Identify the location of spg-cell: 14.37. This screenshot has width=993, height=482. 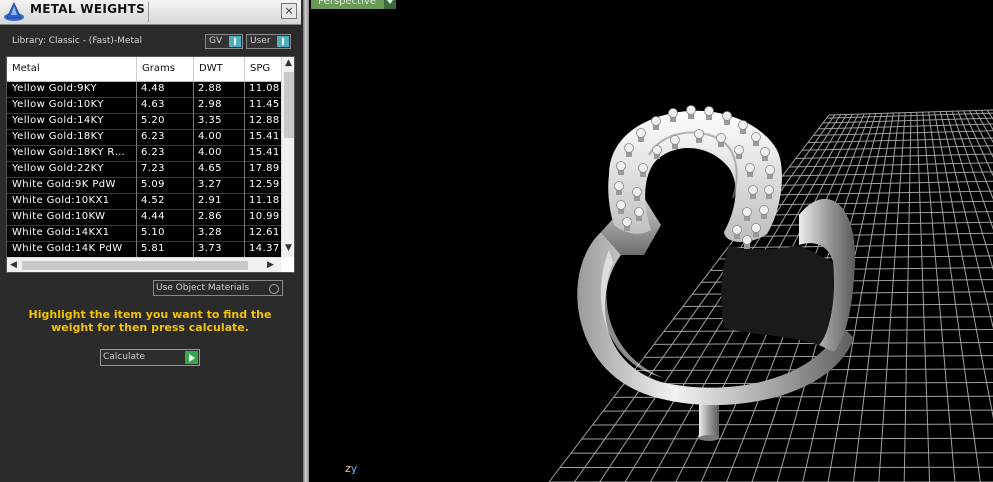
(264, 248).